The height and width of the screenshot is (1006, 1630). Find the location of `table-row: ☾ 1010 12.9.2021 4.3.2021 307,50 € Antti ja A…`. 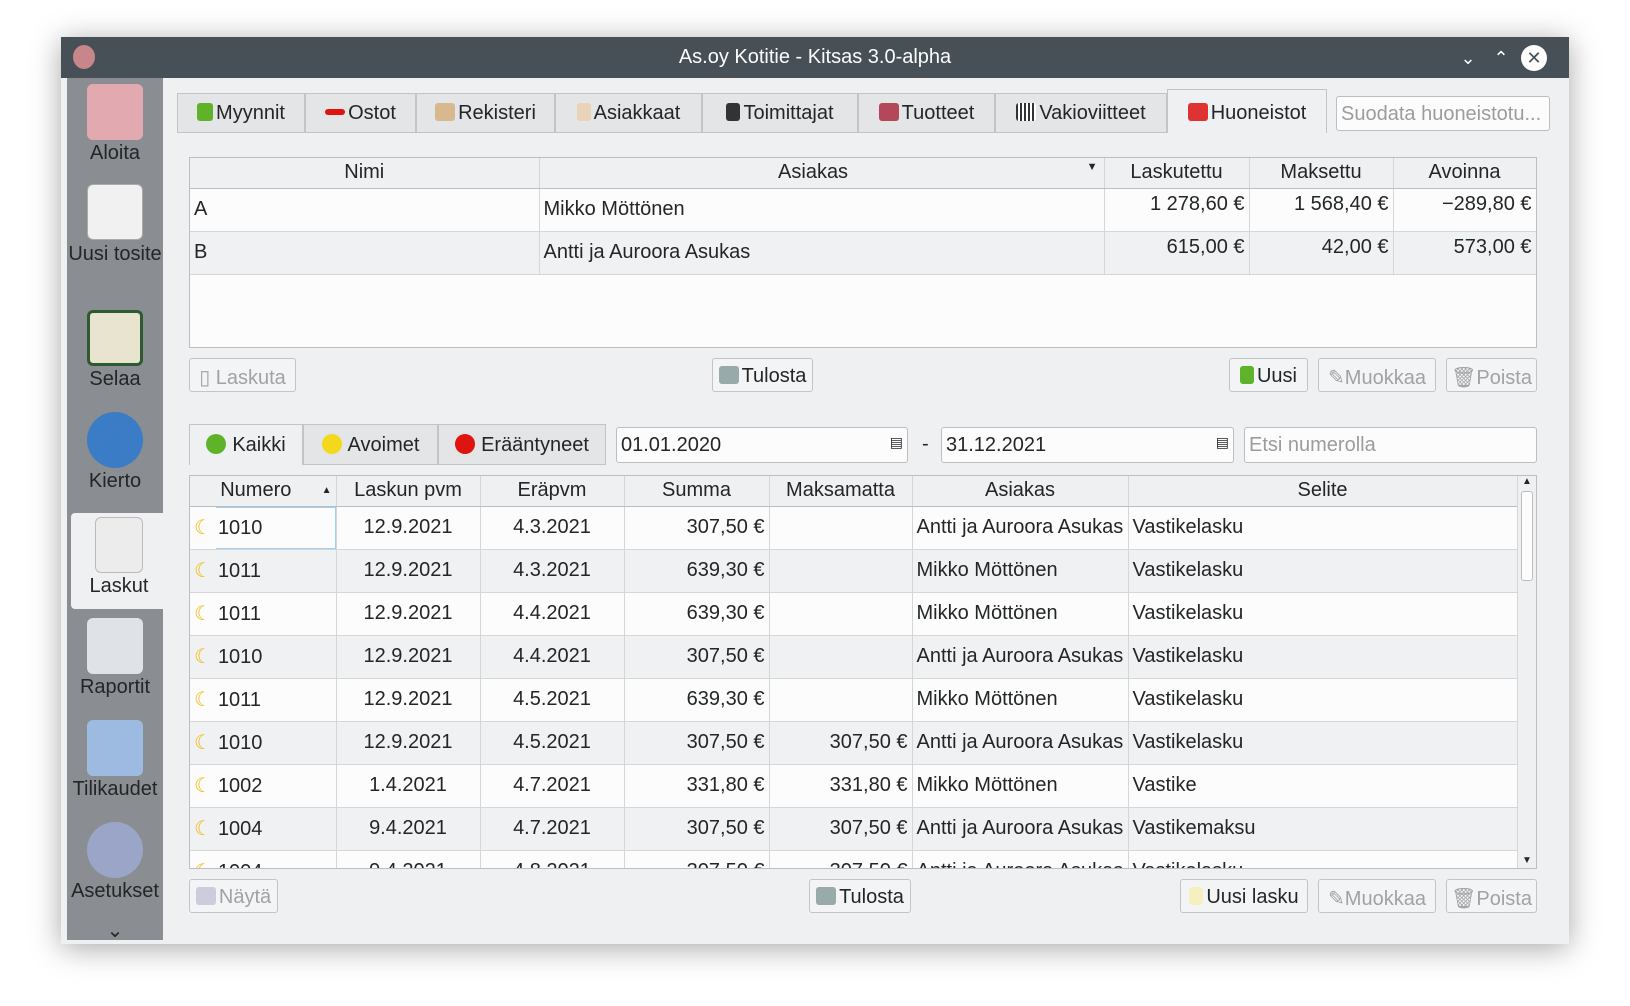

table-row: ☾ 1010 12.9.2021 4.3.2021 307,50 € Antti ja A… is located at coordinates (854, 528).